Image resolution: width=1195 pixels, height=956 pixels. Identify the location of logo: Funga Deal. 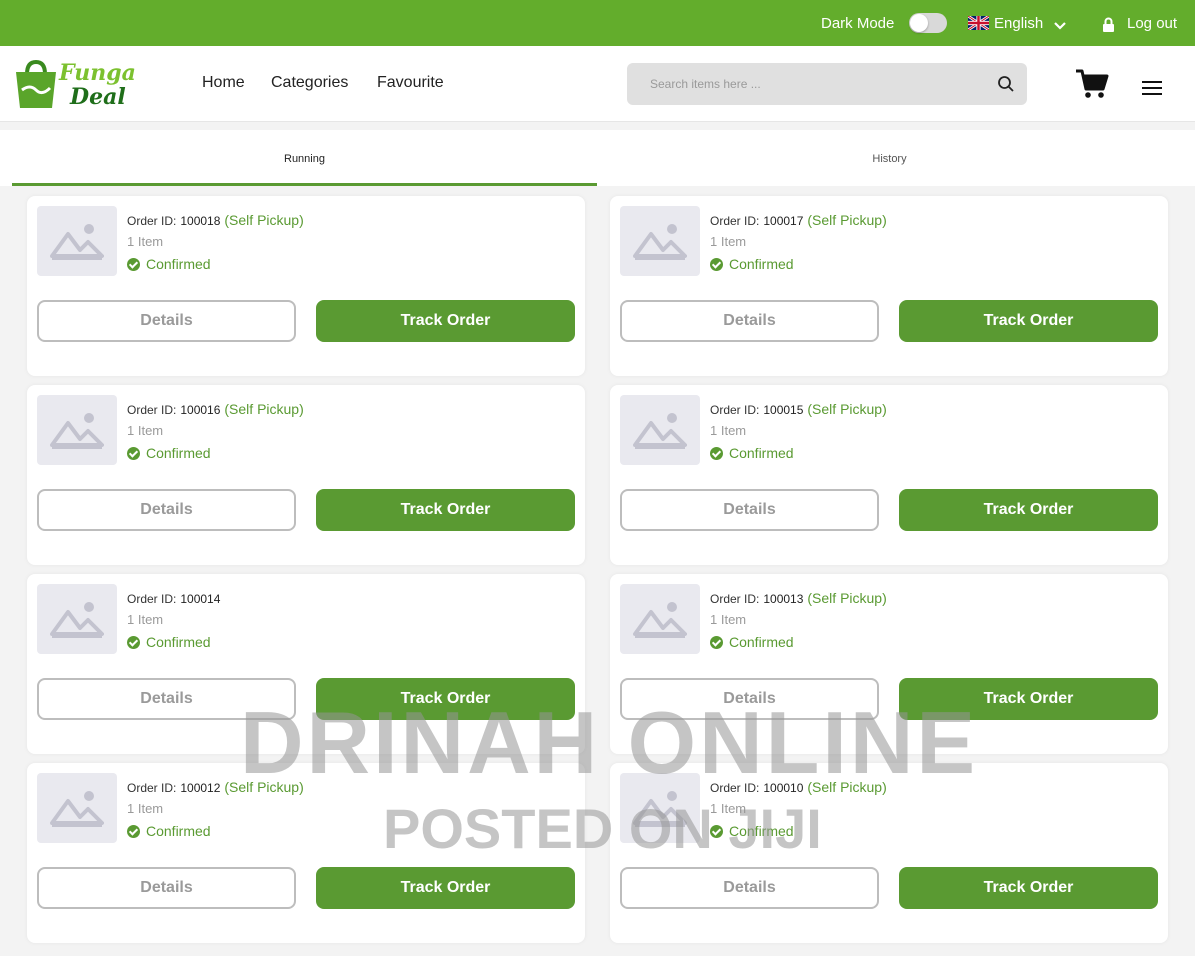
(79, 85).